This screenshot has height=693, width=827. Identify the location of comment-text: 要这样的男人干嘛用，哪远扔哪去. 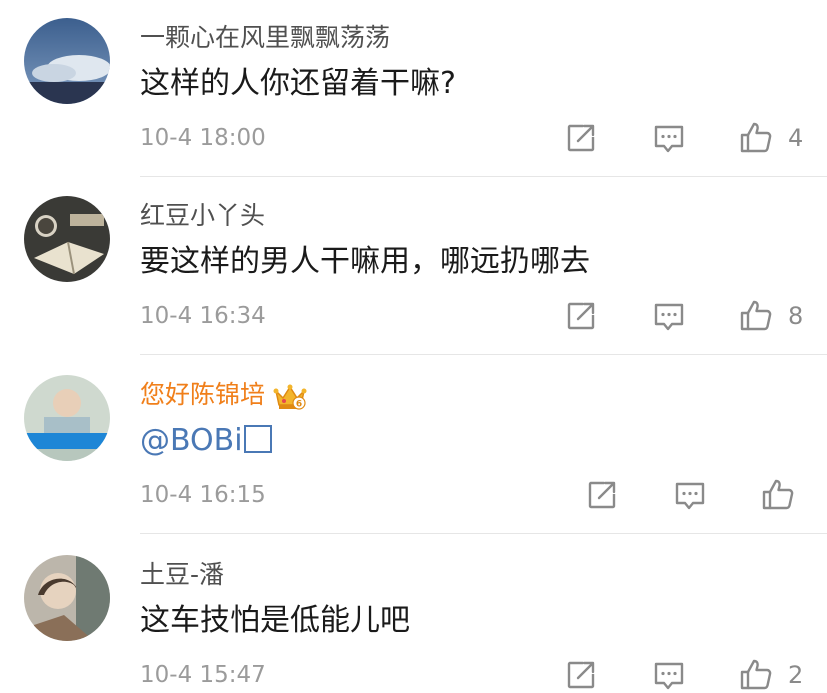
(365, 261).